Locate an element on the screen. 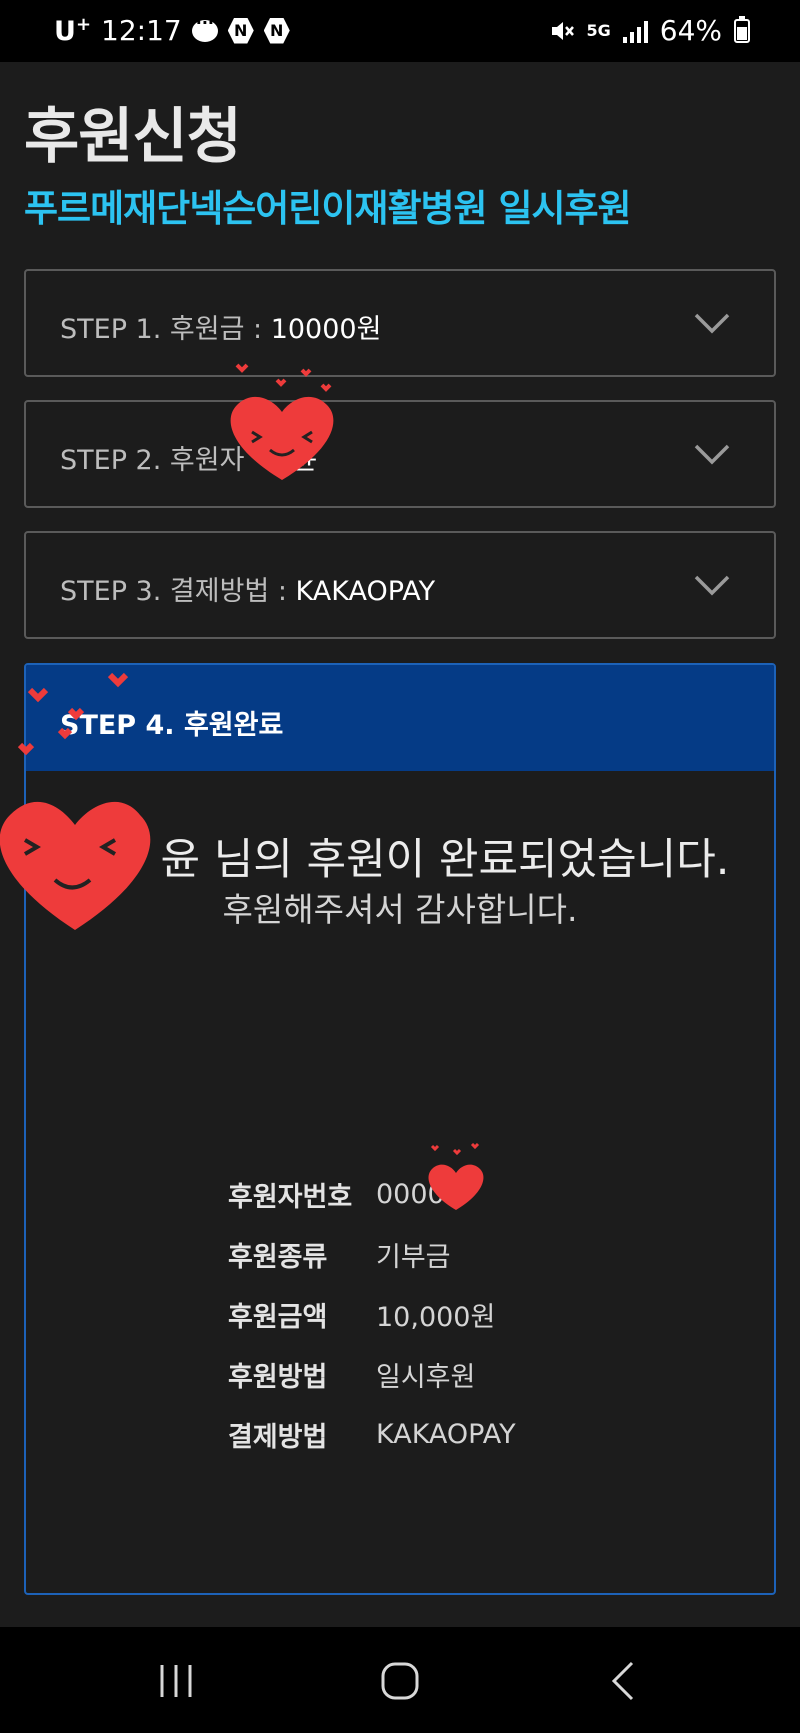 This screenshot has width=800, height=1733. step-4-title: STEP 4. 후원완료 is located at coordinates (172, 725).